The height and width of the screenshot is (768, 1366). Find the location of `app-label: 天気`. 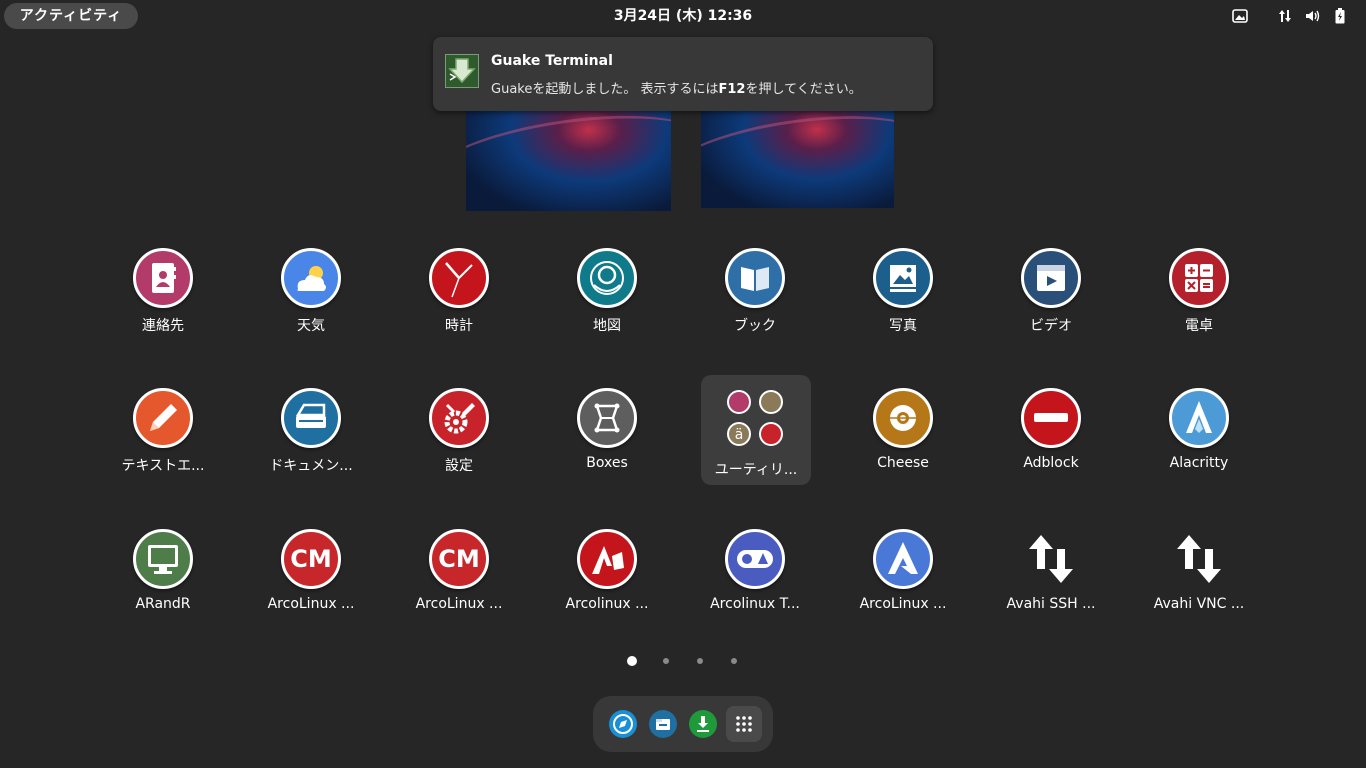

app-label: 天気 is located at coordinates (311, 326).